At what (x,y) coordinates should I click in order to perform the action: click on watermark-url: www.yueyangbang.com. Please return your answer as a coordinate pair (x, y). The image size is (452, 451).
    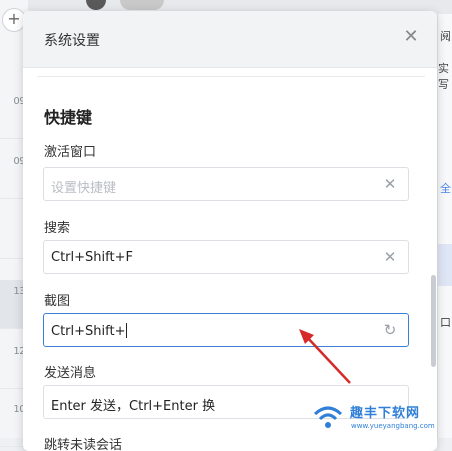
    Looking at the image, I should click on (393, 426).